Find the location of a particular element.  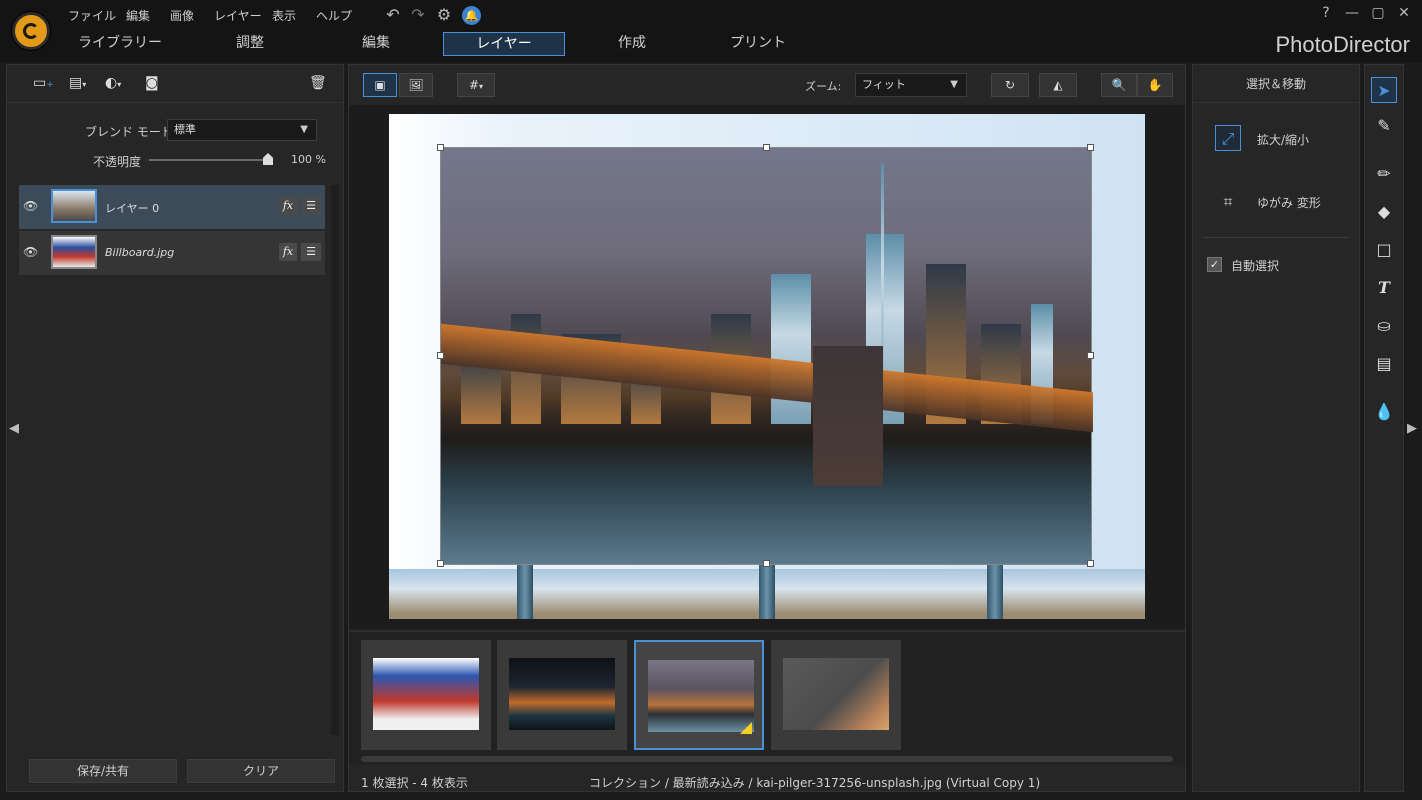

opacity-slider-thumb is located at coordinates (268, 159).